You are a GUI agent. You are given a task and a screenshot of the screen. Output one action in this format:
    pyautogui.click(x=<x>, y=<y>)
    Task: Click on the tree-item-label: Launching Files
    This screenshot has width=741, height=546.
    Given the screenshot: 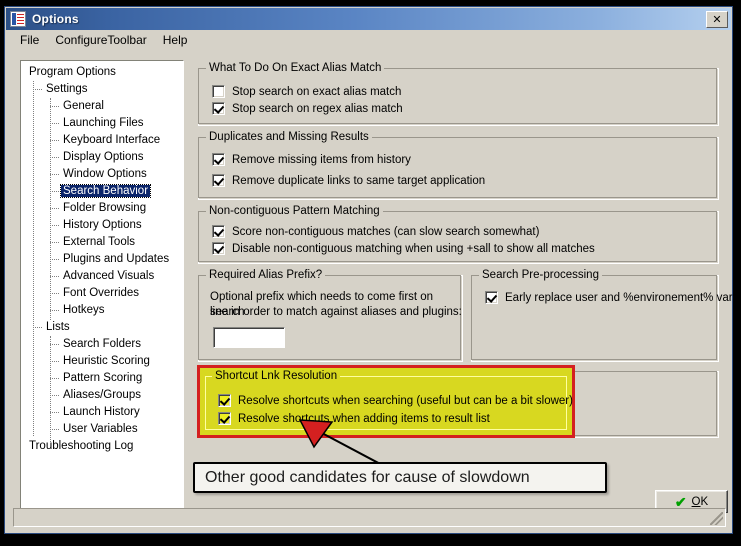 What is the action you would take?
    pyautogui.click(x=103, y=123)
    